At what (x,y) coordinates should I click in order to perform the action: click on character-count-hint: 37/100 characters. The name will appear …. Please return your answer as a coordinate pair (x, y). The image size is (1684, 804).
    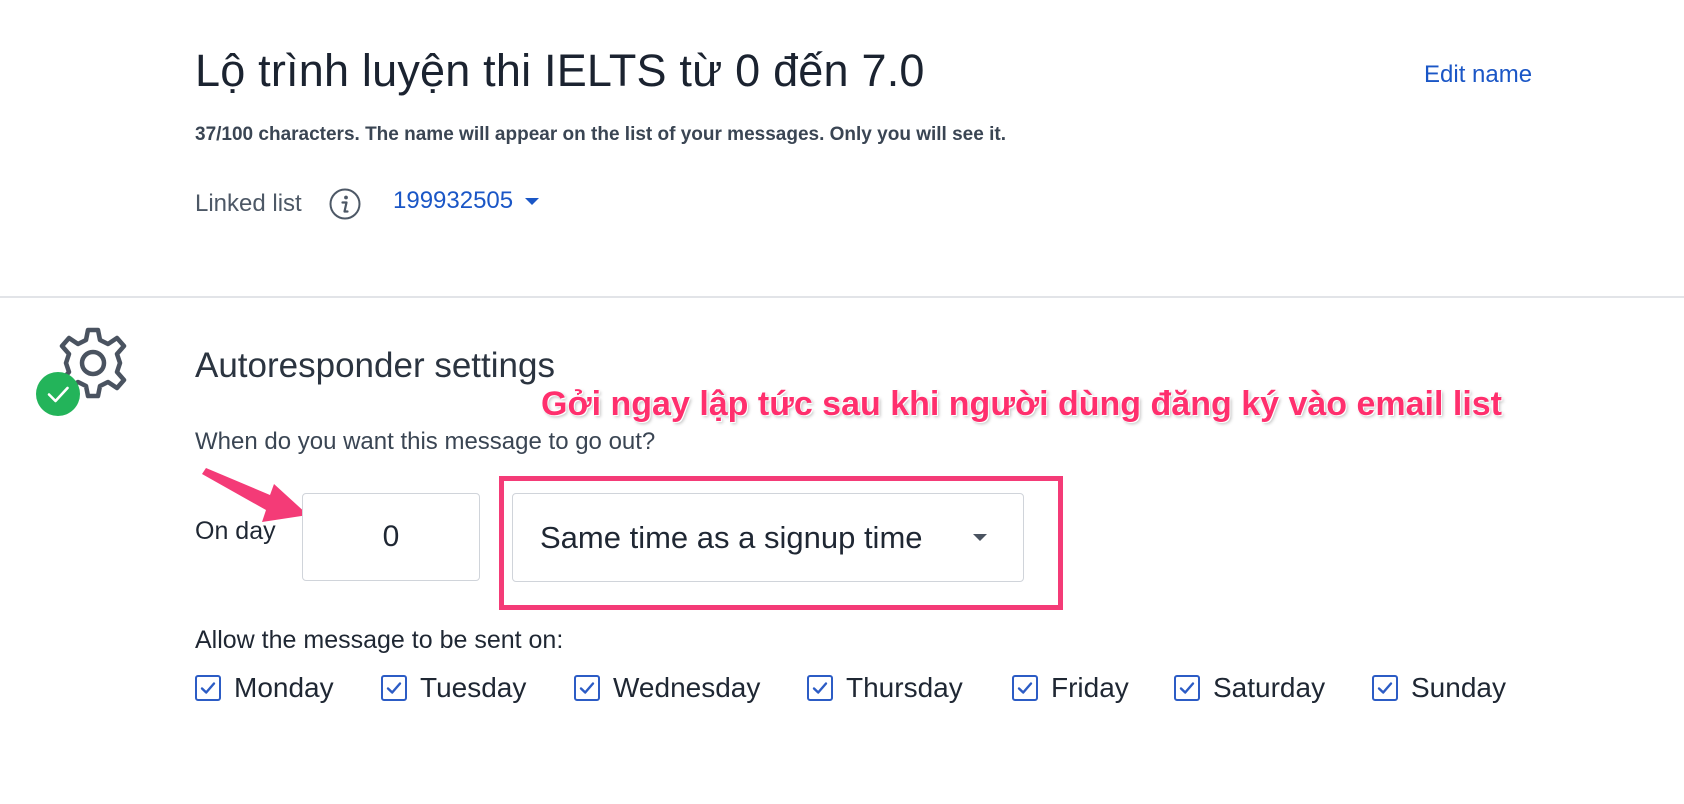
    Looking at the image, I should click on (600, 134).